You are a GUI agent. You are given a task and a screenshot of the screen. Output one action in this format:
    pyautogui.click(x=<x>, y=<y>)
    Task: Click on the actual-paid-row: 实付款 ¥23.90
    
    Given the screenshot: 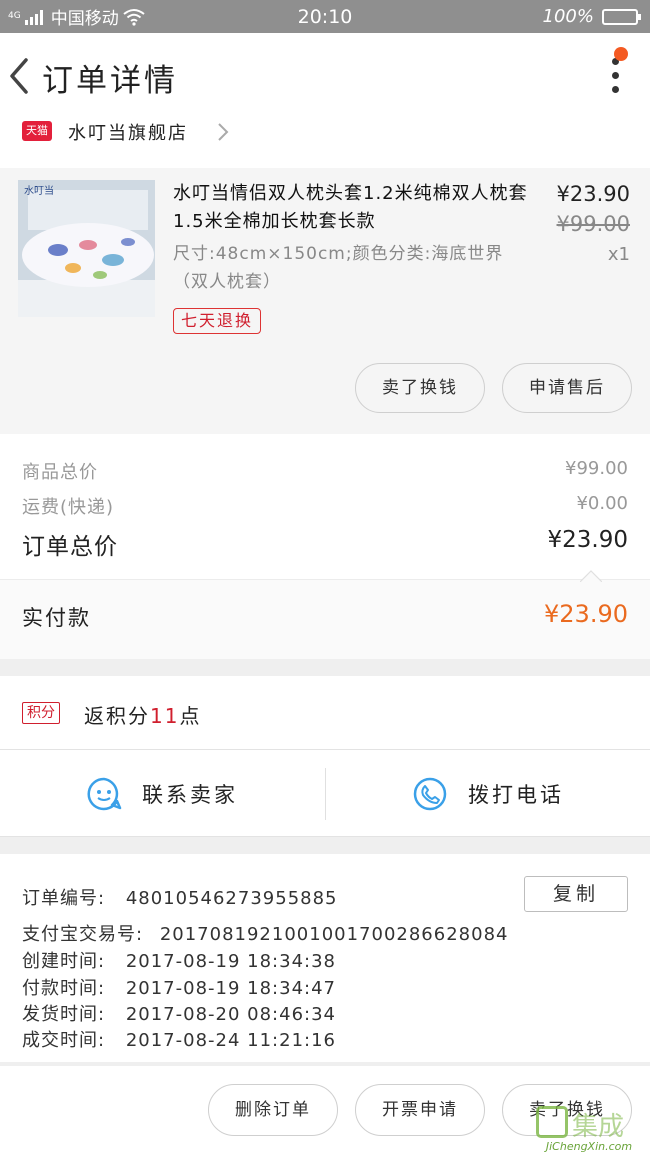 What is the action you would take?
    pyautogui.click(x=325, y=614)
    